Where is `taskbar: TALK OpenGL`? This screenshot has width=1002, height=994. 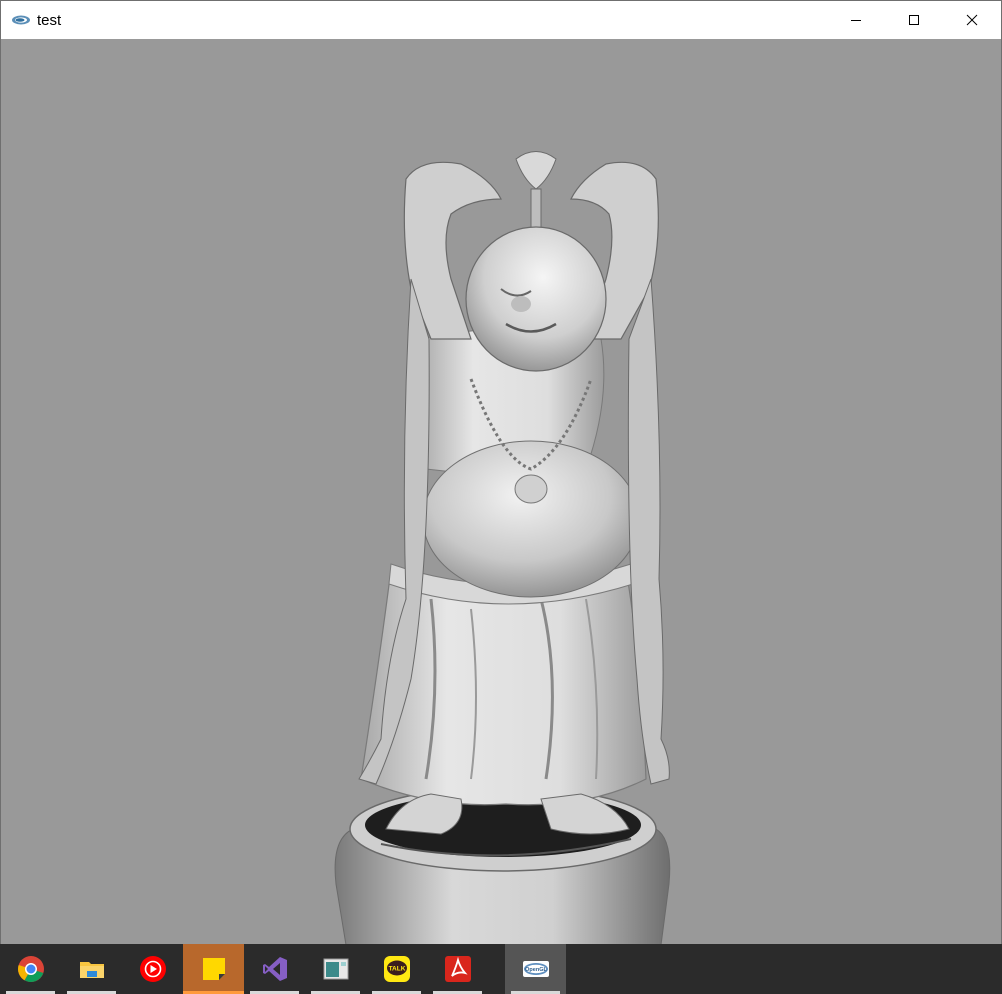 taskbar: TALK OpenGL is located at coordinates (501, 969).